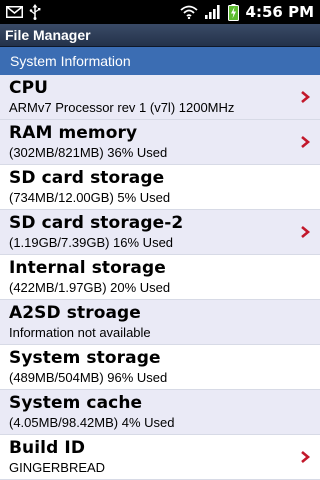 This screenshot has height=480, width=320. I want to click on status-bar-system: 4:56 PM, so click(249, 12).